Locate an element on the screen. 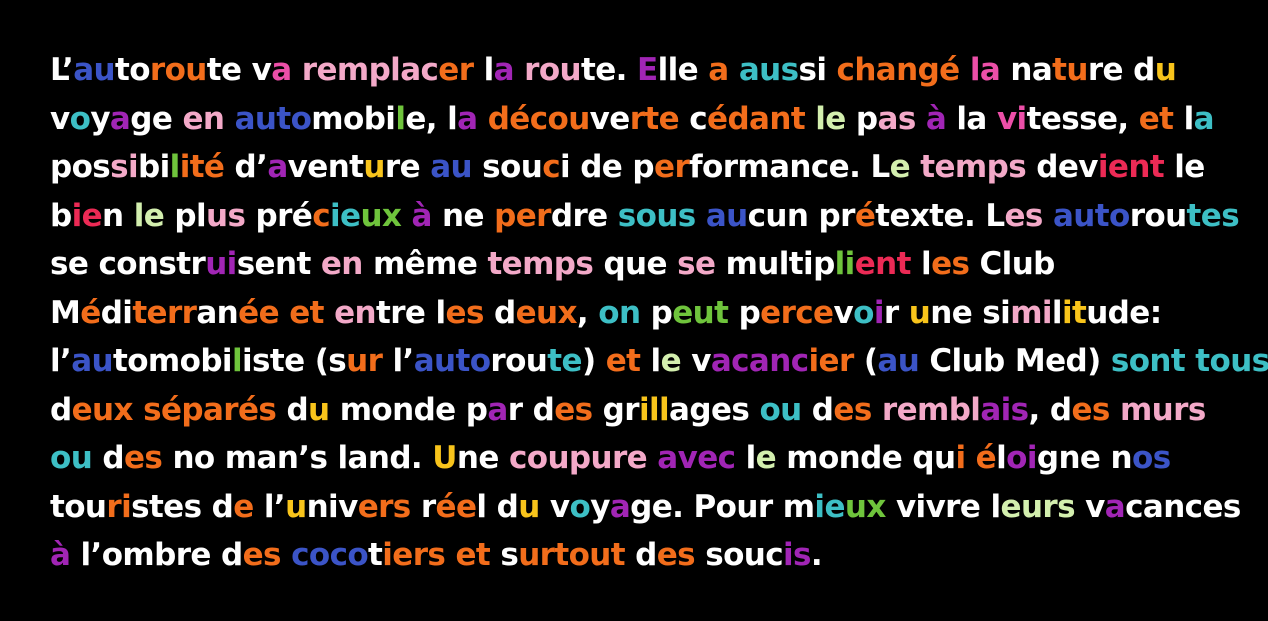 This screenshot has height=621, width=1268. text-segment: que is located at coordinates (635, 264).